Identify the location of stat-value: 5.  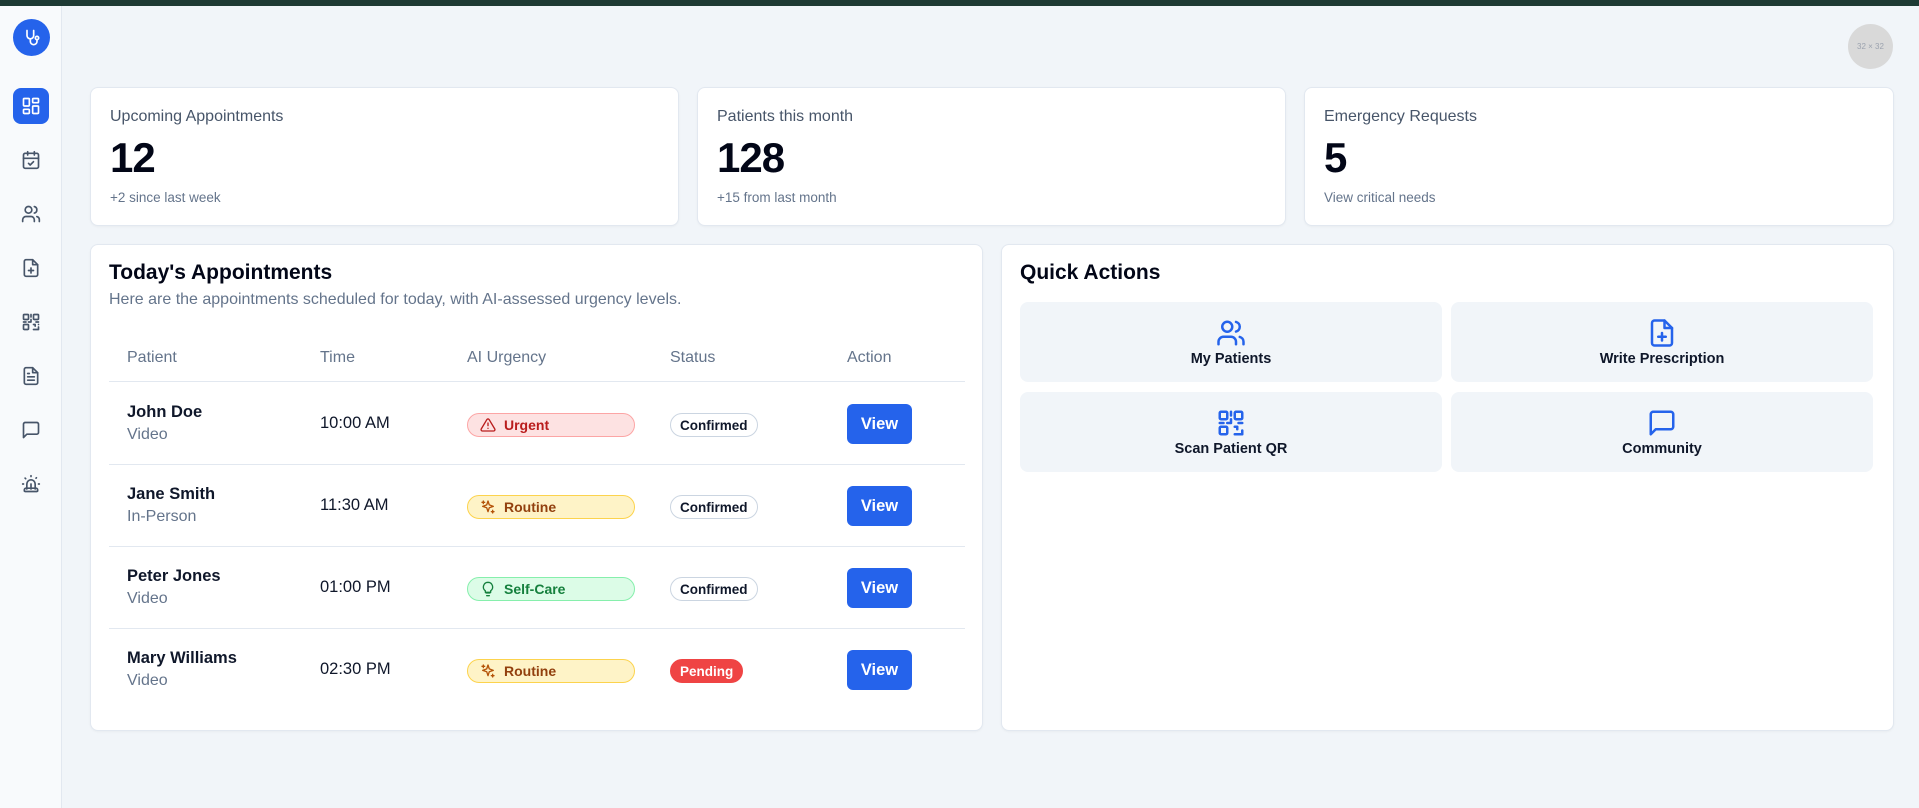
(1335, 157).